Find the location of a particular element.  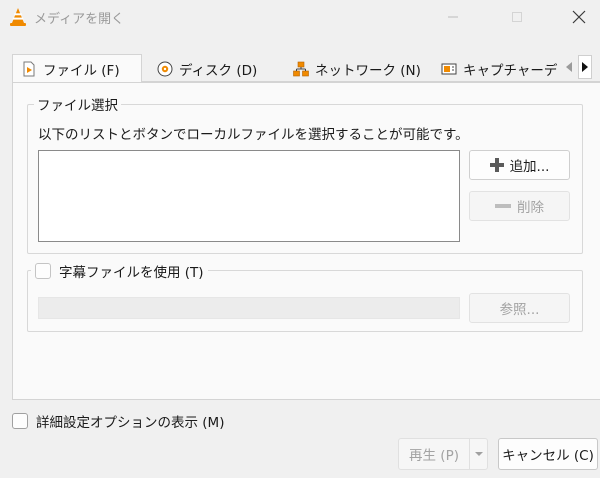

play-dropdown-button is located at coordinates (478, 454).